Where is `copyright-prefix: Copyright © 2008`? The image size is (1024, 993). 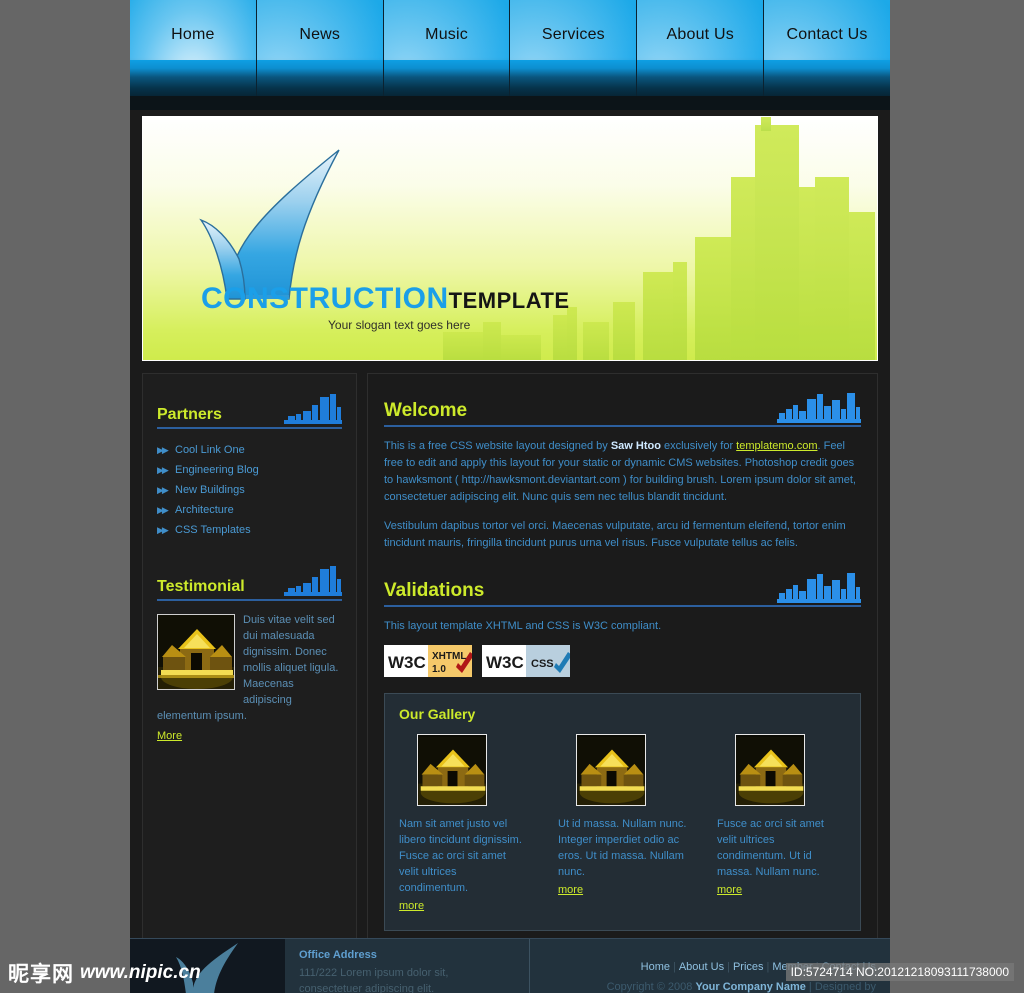
copyright-prefix: Copyright © 2008 is located at coordinates (651, 987).